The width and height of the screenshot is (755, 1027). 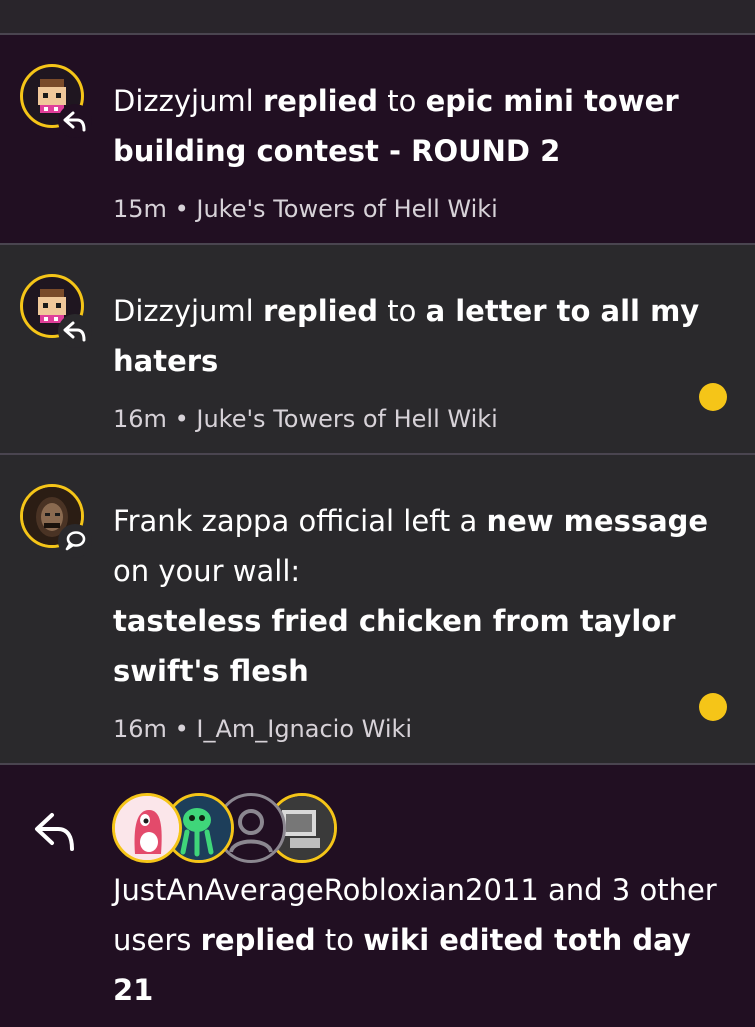 I want to click on notification-meta: 15m • Juke's Towers of Hell Wiki, so click(x=419, y=209).